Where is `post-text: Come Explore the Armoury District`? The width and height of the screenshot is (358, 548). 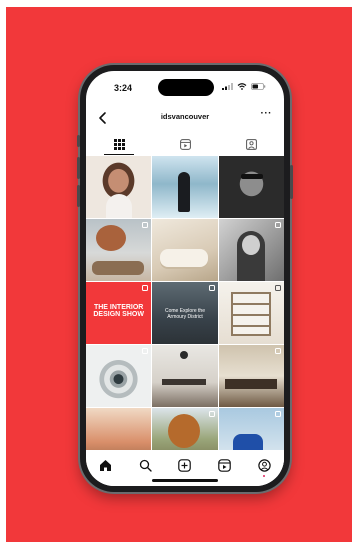
post-text: Come Explore the Armoury District is located at coordinates (184, 314).